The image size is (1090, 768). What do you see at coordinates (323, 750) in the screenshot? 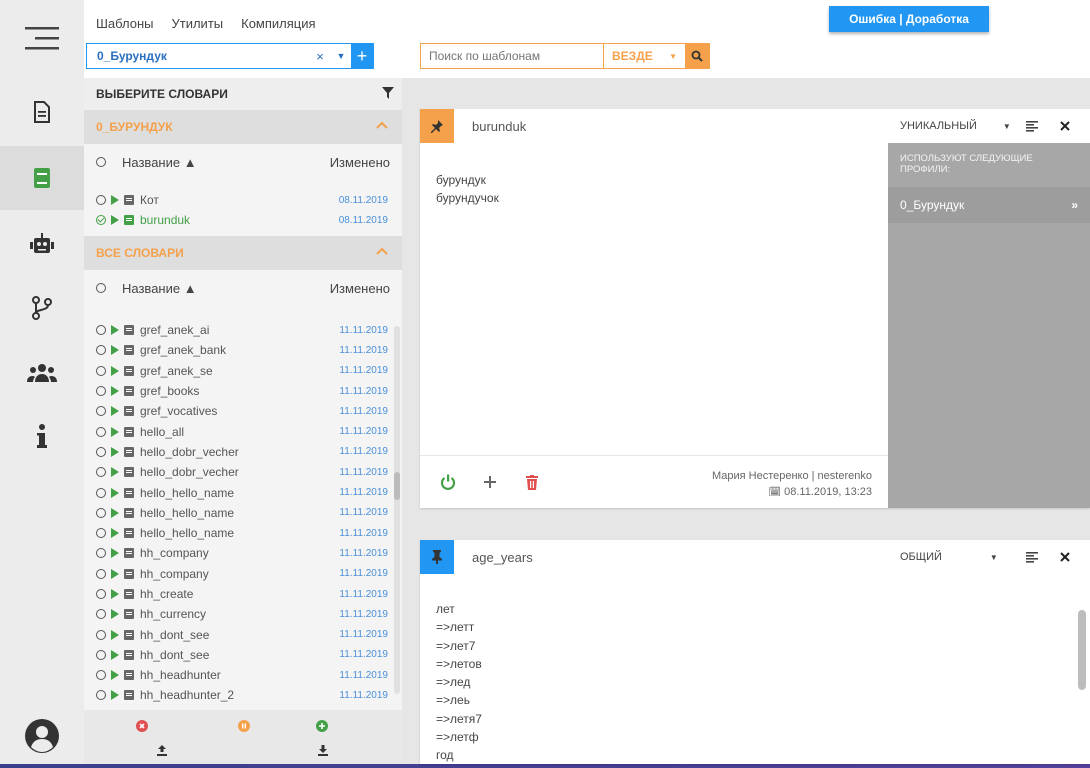
I see `download-button` at bounding box center [323, 750].